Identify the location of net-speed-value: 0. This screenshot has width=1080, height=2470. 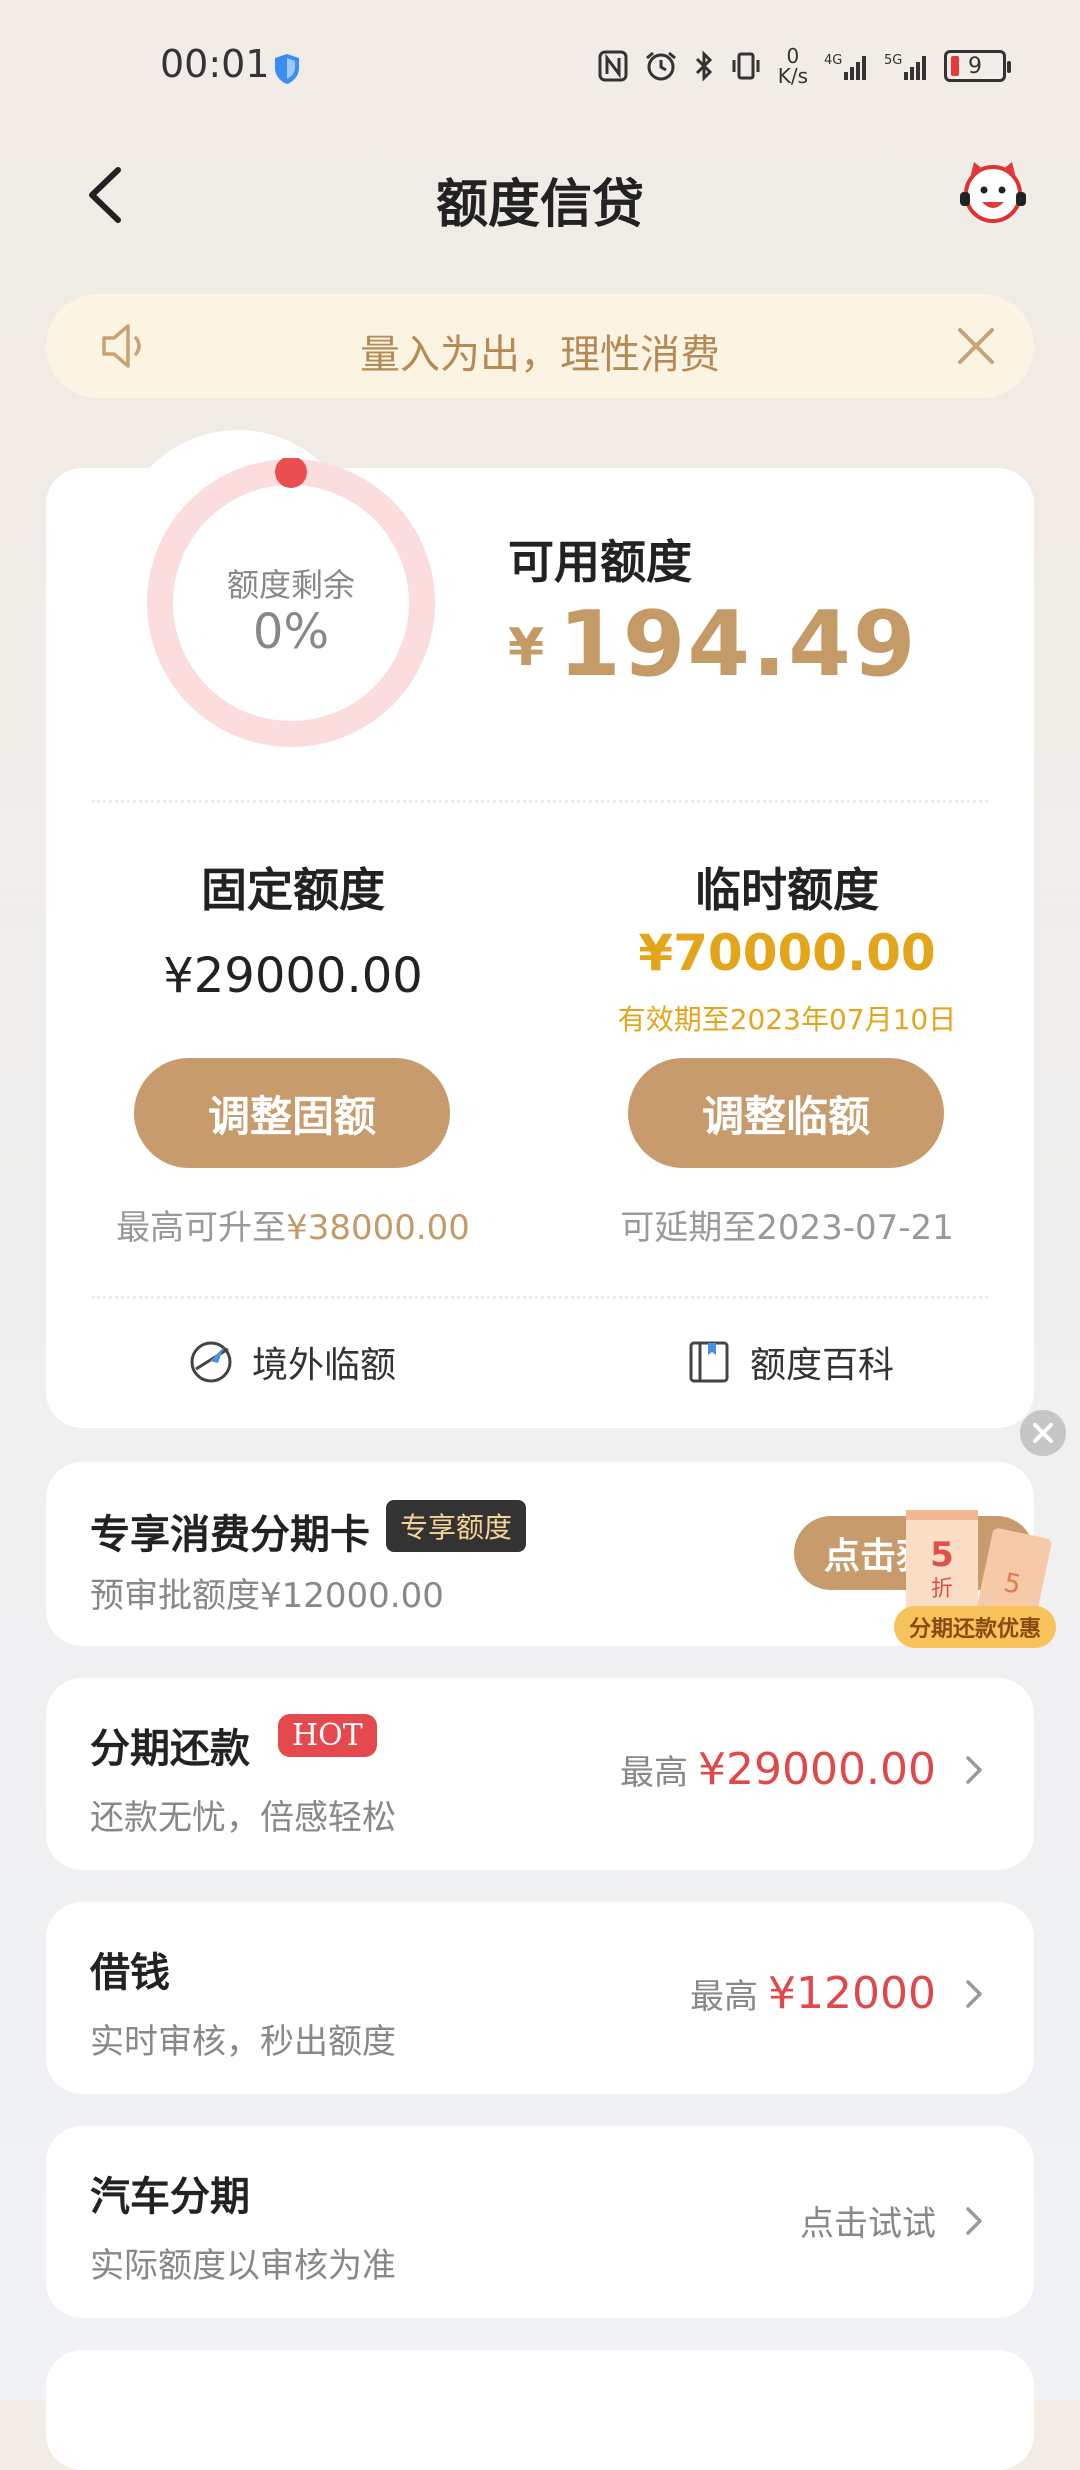
(793, 56).